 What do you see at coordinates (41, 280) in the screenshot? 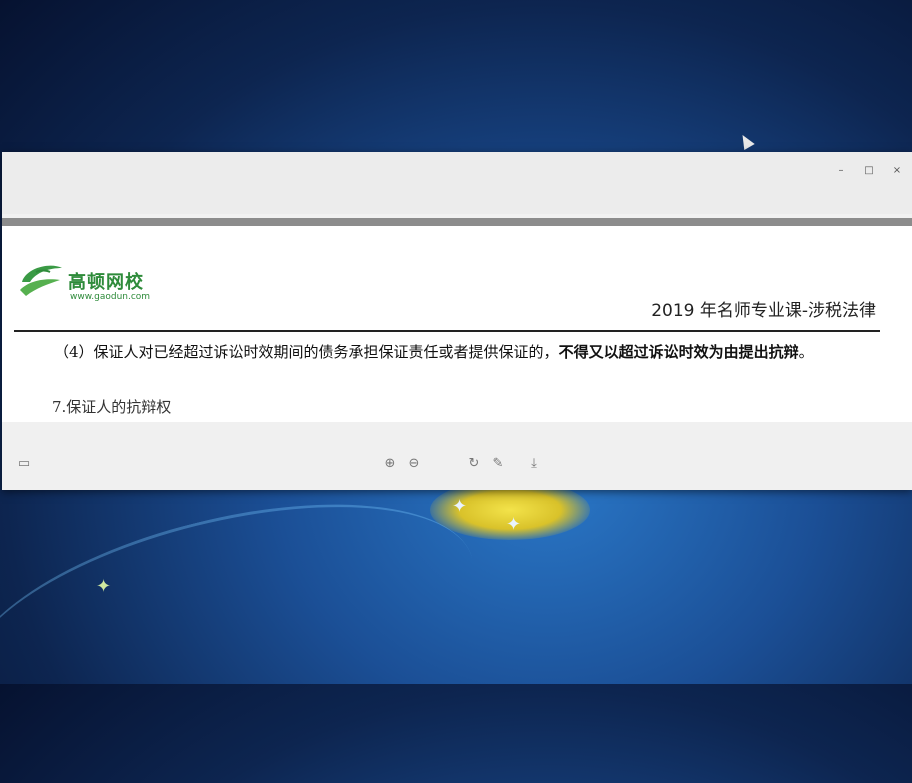
I see `logo-mark-icon` at bounding box center [41, 280].